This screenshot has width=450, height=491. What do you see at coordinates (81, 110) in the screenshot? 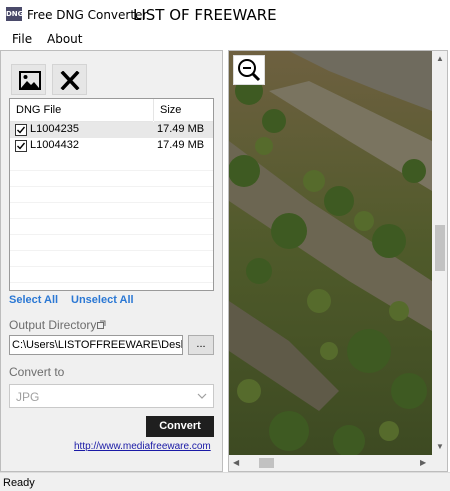
I see `column-header-file: DNG File` at bounding box center [81, 110].